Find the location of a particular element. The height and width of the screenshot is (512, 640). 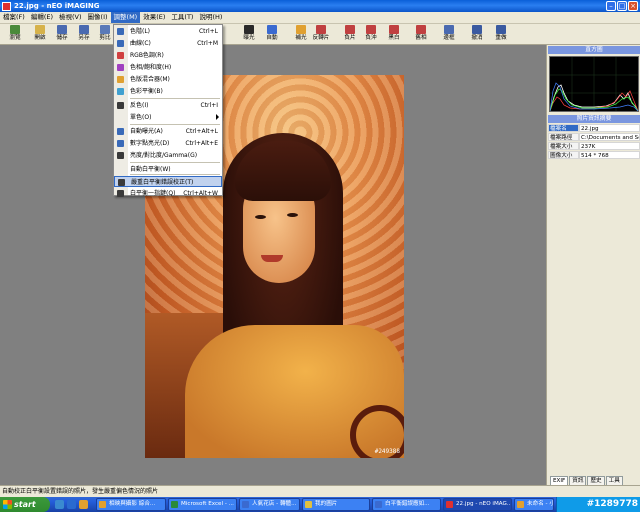

menu-item: 嚴重白平衡錯誤校正(T) is located at coordinates (168, 181).